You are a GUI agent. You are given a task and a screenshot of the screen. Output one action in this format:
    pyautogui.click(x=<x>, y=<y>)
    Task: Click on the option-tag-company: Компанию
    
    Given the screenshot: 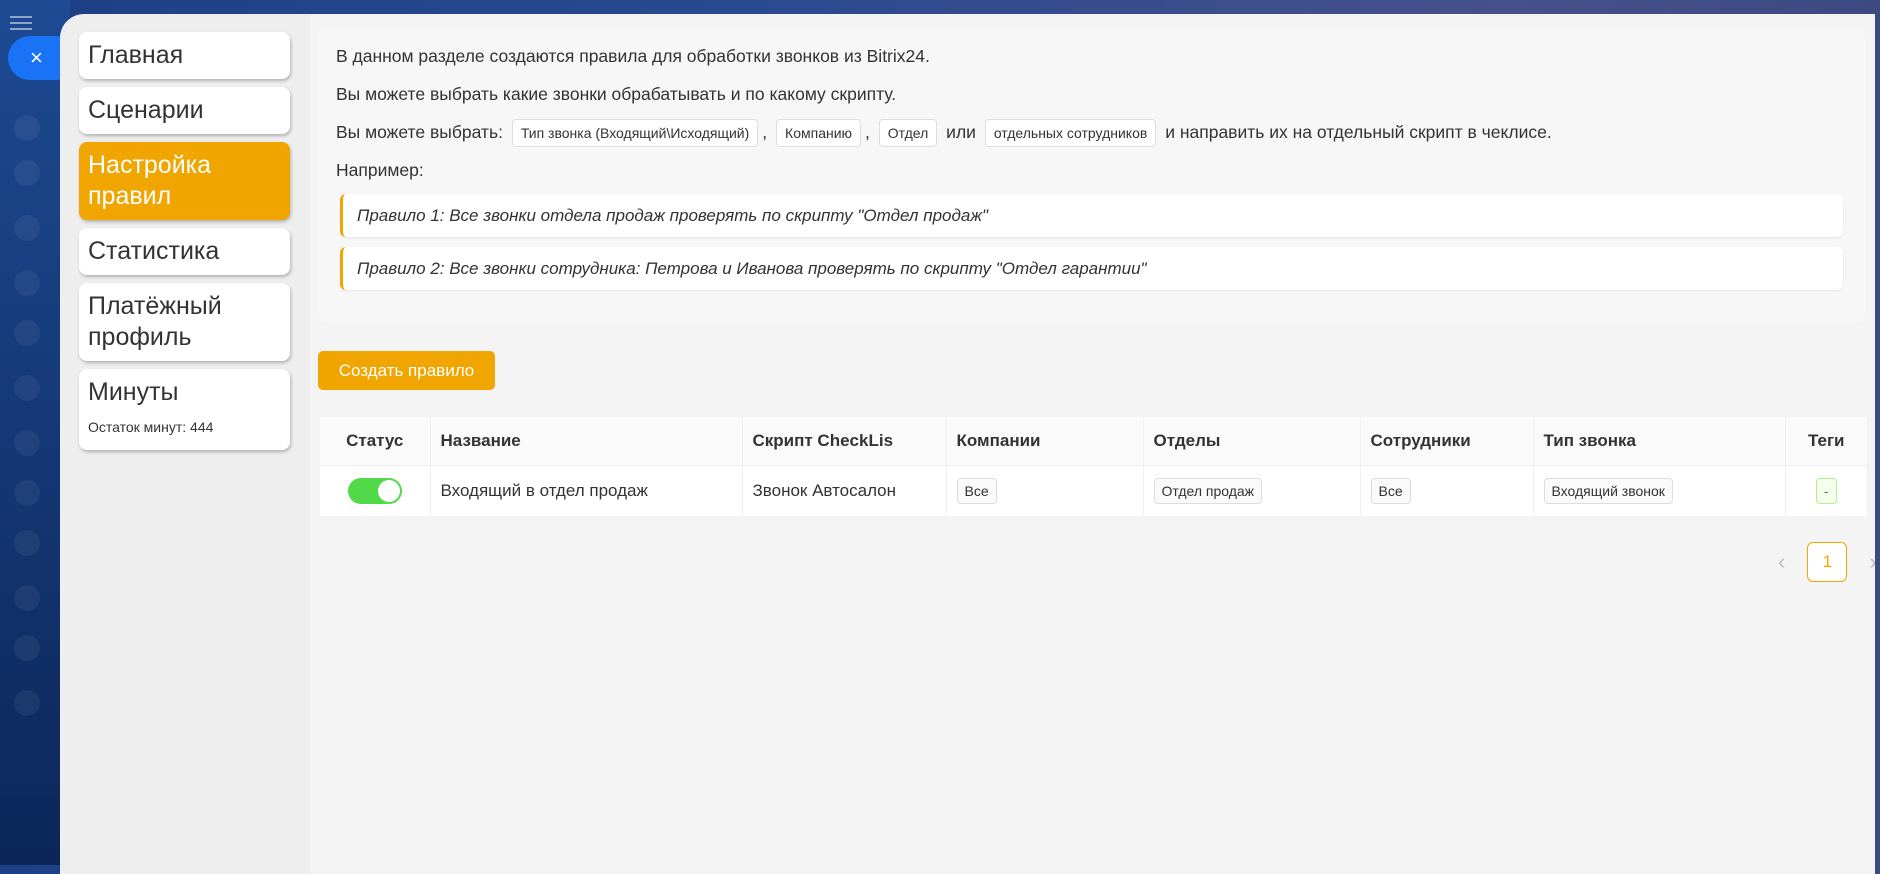 What is the action you would take?
    pyautogui.click(x=819, y=133)
    